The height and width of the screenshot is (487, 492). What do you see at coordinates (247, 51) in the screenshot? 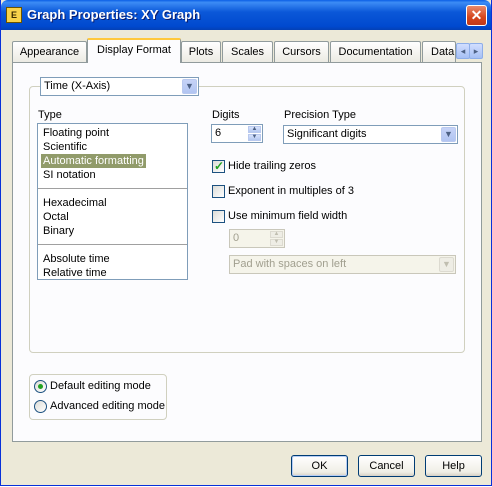
I see `tab-scales: Scales` at bounding box center [247, 51].